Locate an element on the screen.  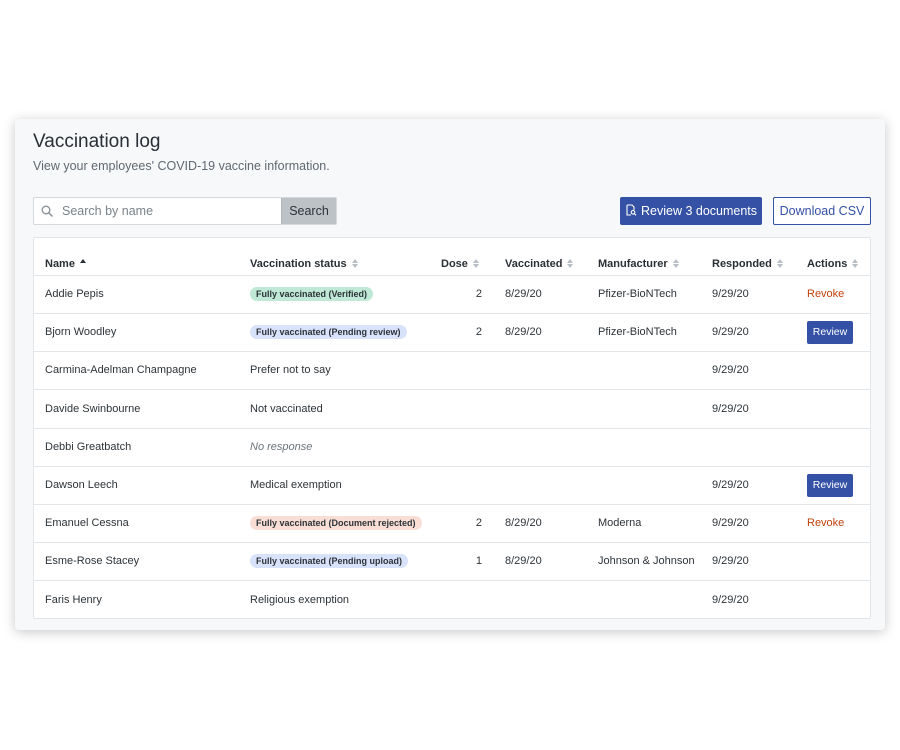
vaccination-status: Not vaccinated is located at coordinates (286, 409).